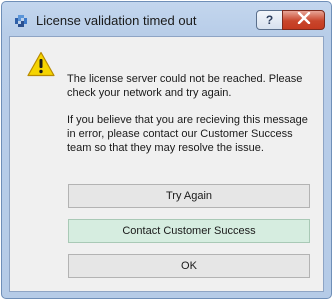  I want to click on help-button: ?, so click(269, 20).